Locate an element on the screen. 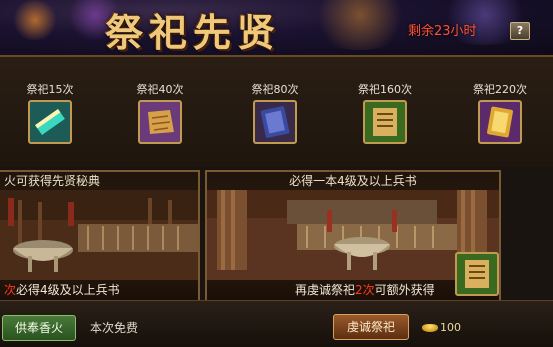  gold-ingot-icon is located at coordinates (430, 328).